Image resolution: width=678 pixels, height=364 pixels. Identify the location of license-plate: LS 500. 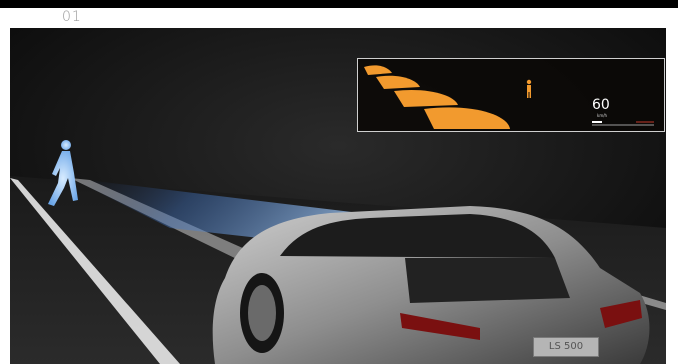
(566, 347).